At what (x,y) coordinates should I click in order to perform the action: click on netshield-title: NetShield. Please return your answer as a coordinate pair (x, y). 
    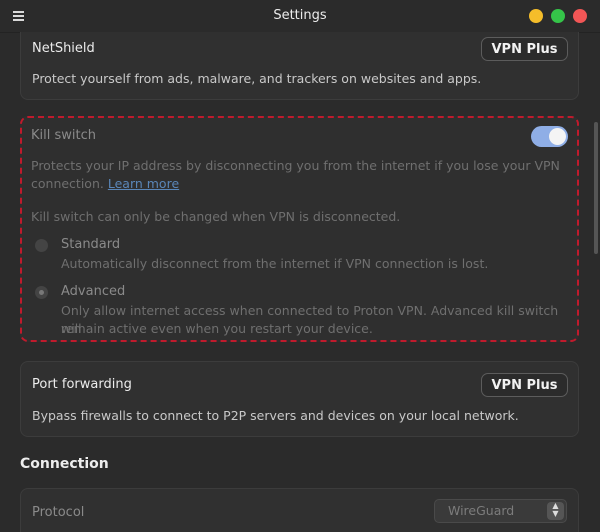
    Looking at the image, I should click on (63, 48).